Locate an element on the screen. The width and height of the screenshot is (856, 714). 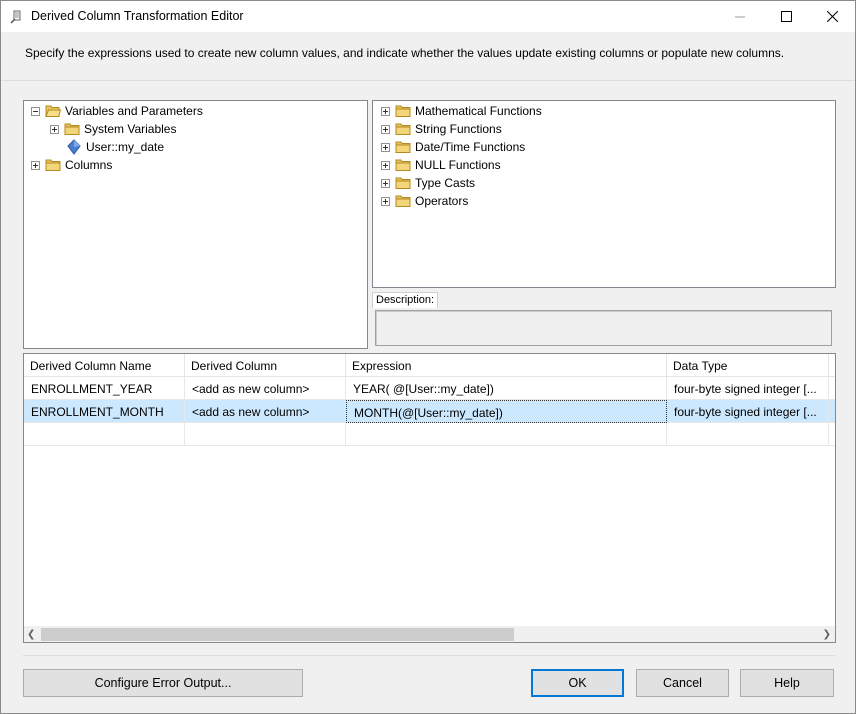
tree-item-label: Variables and Parameters is located at coordinates (134, 111).